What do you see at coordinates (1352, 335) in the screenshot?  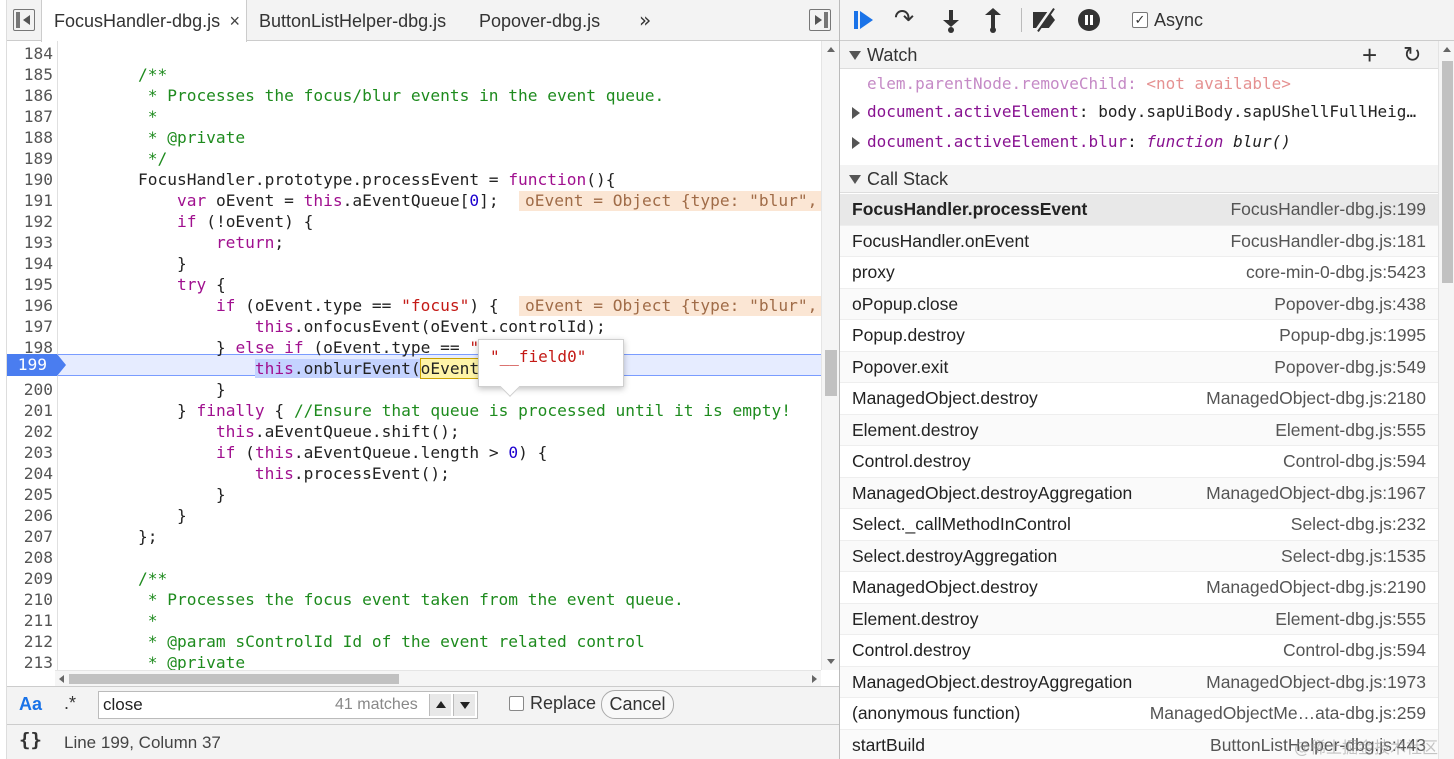 I see `frame-location-link: Popup-dbg.js:1995` at bounding box center [1352, 335].